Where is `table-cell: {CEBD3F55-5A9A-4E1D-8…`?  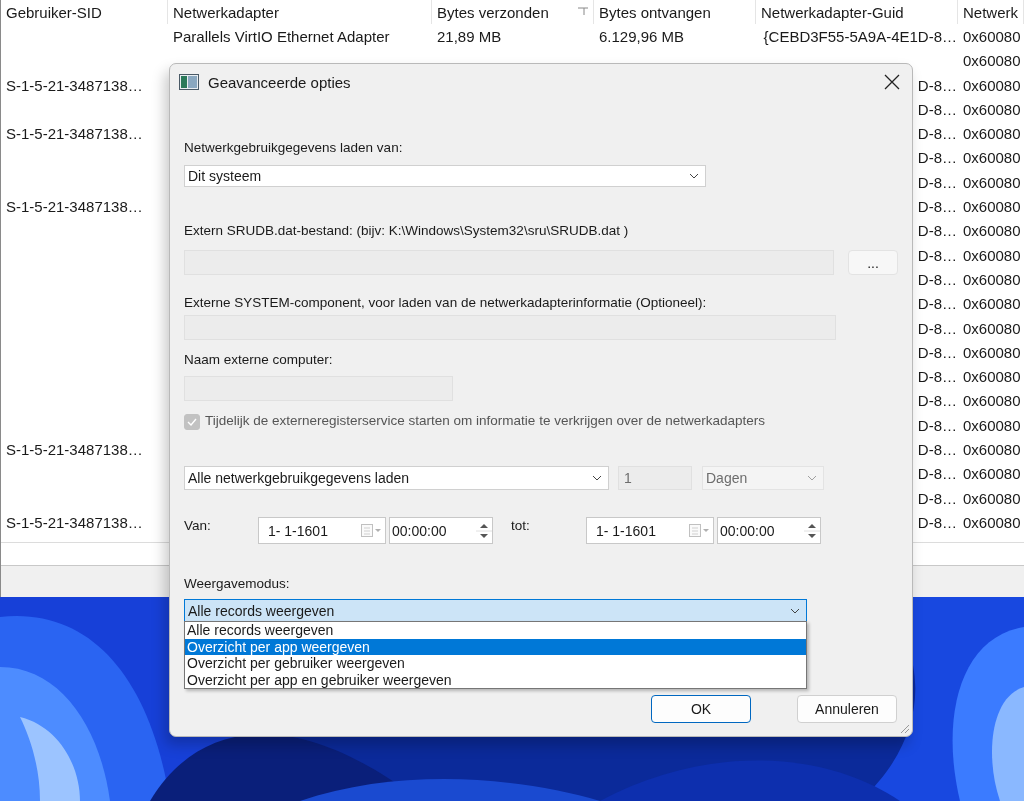 table-cell: {CEBD3F55-5A9A-4E1D-8… is located at coordinates (860, 36).